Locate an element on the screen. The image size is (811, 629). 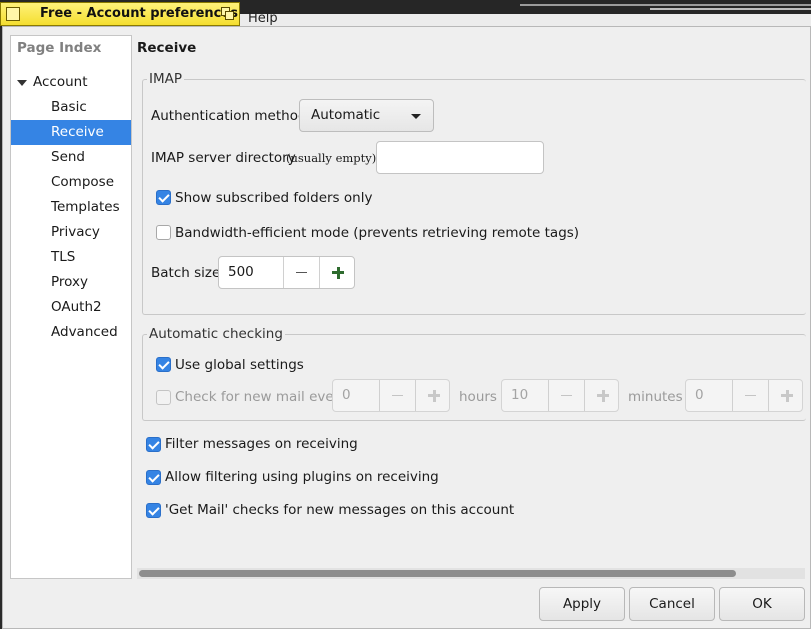
window-title: Free - Account preferences is located at coordinates (139, 13).